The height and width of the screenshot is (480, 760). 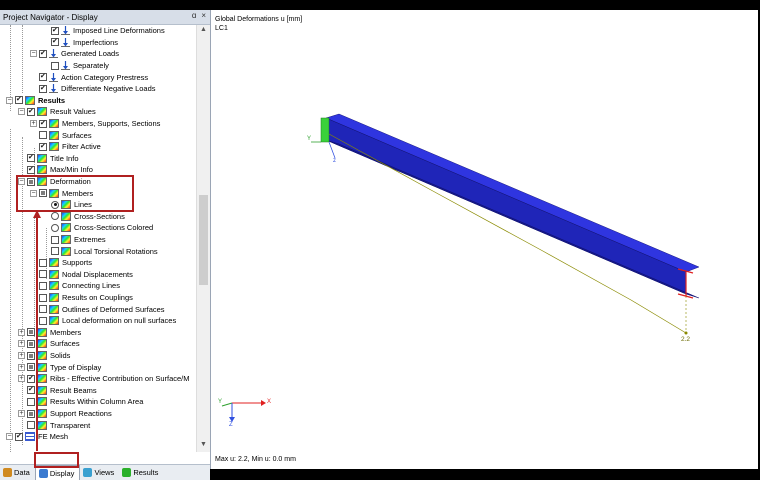 What do you see at coordinates (80, 402) in the screenshot?
I see `tree-item: Results Within Column Area` at bounding box center [80, 402].